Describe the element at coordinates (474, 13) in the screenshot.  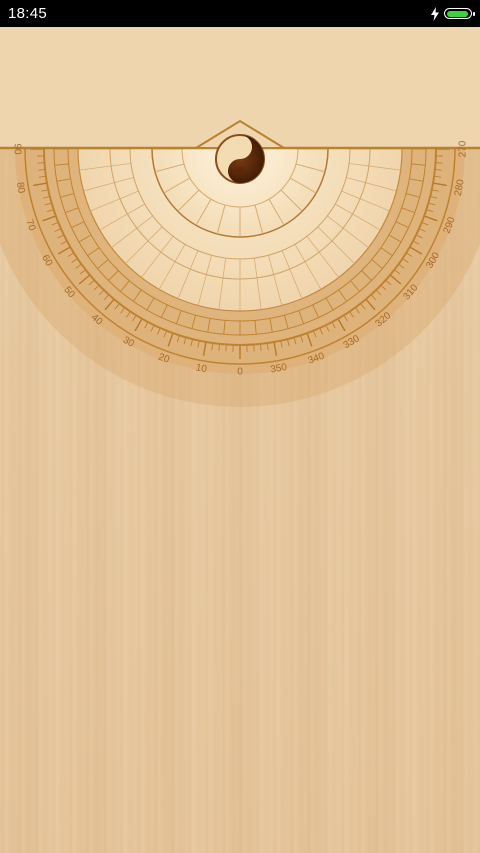
I see `battery-nub` at that location.